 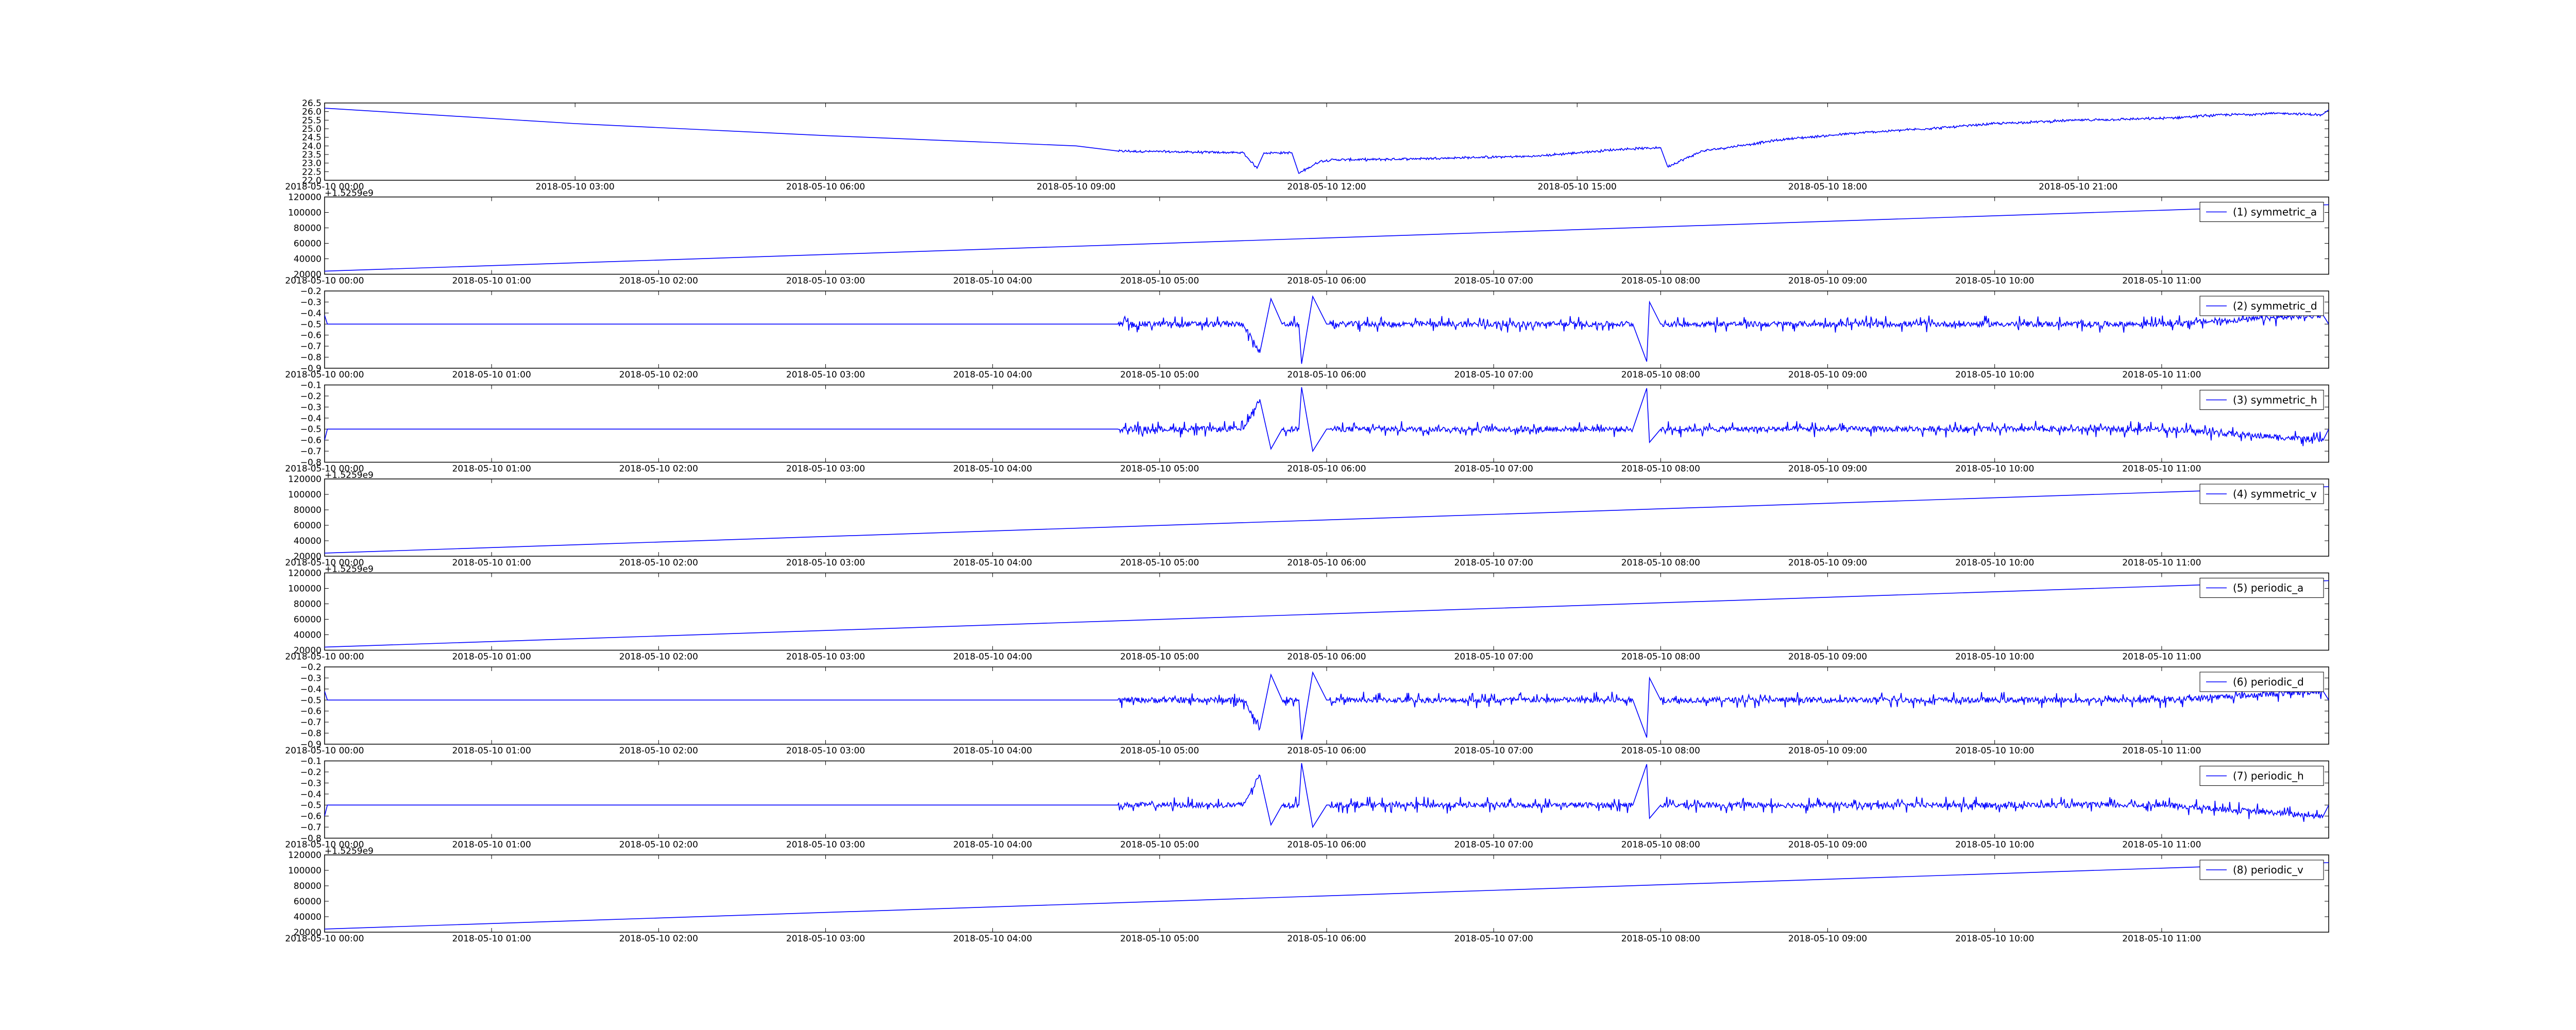 I want to click on y-tick-label: 60000, so click(x=307, y=526).